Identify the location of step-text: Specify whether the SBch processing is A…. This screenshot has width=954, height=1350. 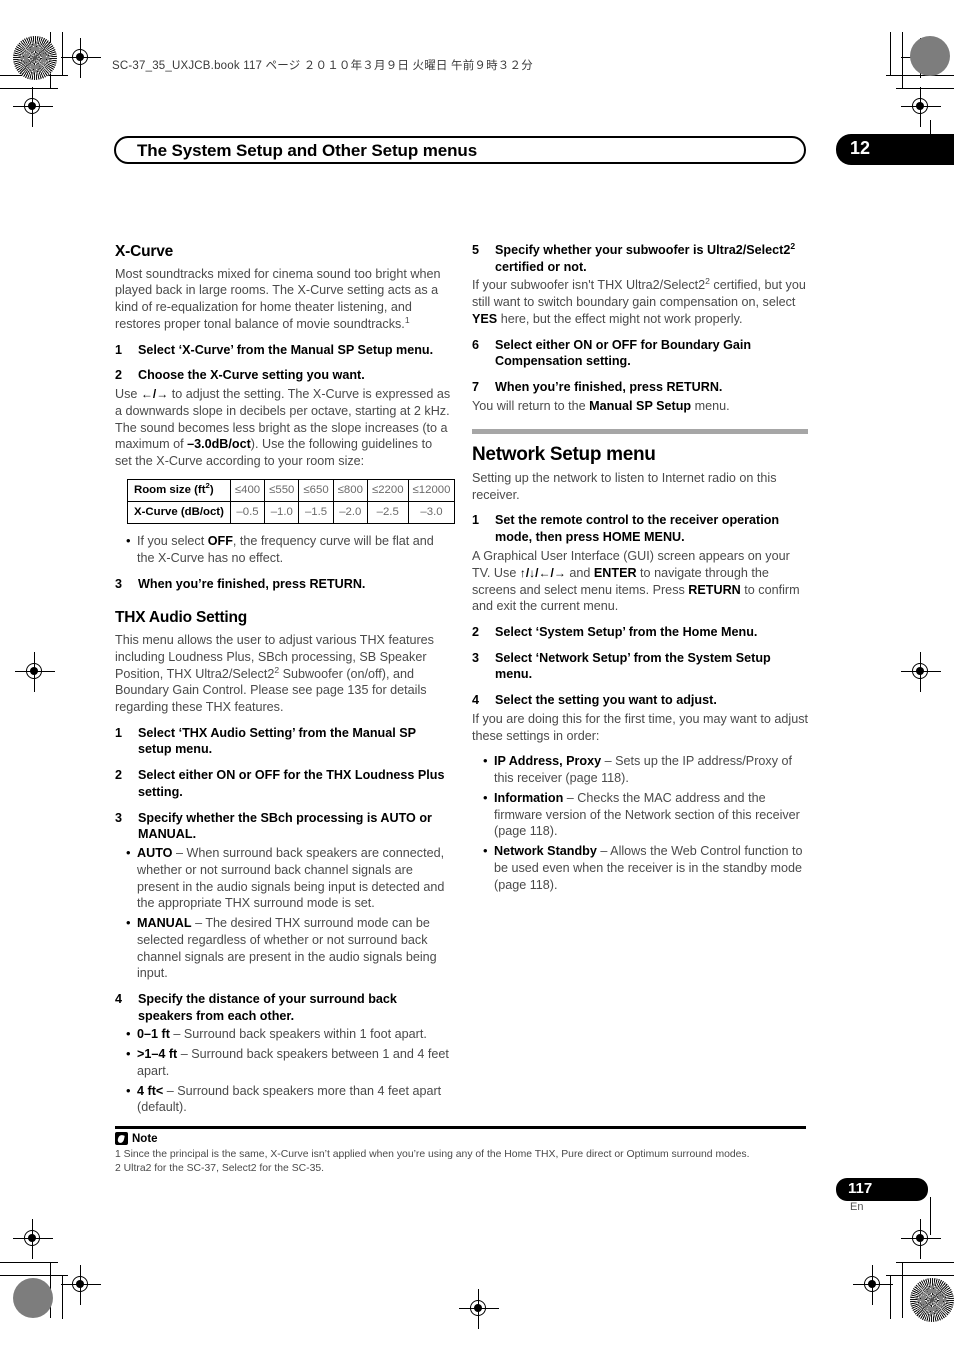
(285, 826).